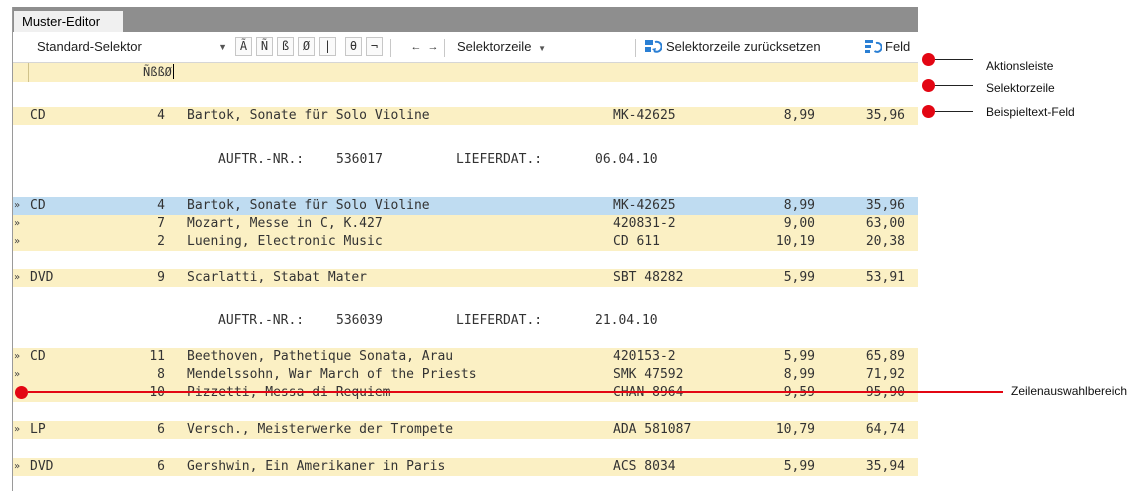 This screenshot has width=1144, height=491. I want to click on selector-row: ÑßßØ, so click(465, 72).